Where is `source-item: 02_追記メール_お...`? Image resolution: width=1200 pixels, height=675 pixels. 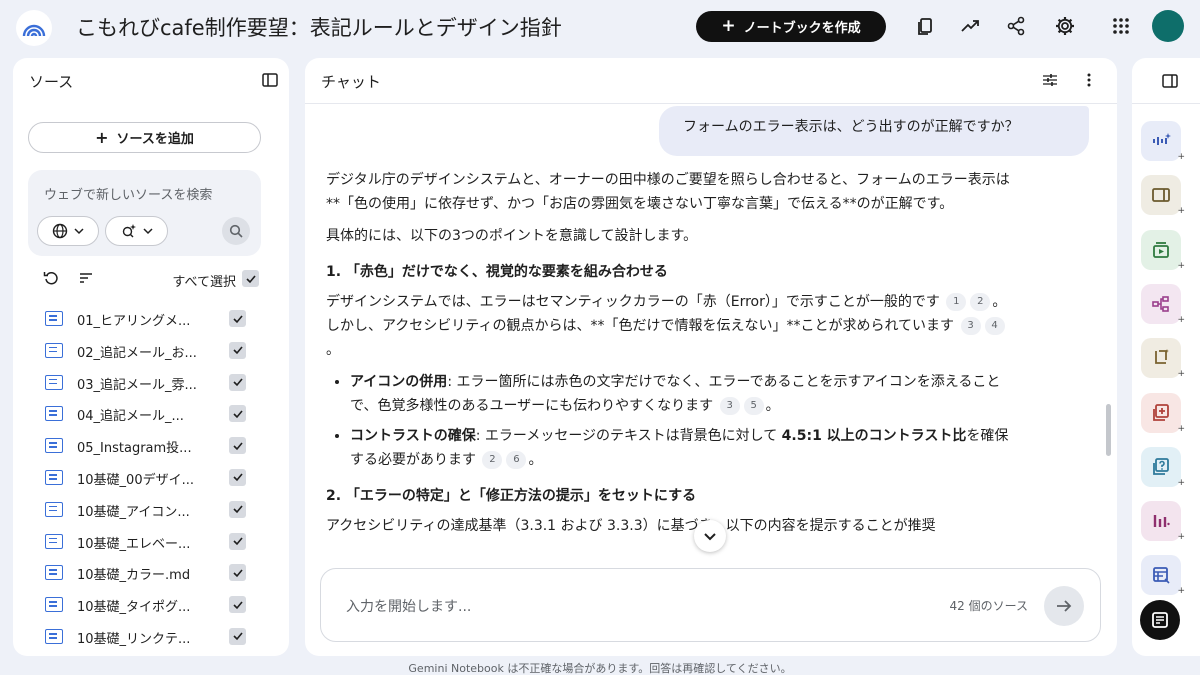
source-item: 02_追記メール_お... is located at coordinates (148, 352).